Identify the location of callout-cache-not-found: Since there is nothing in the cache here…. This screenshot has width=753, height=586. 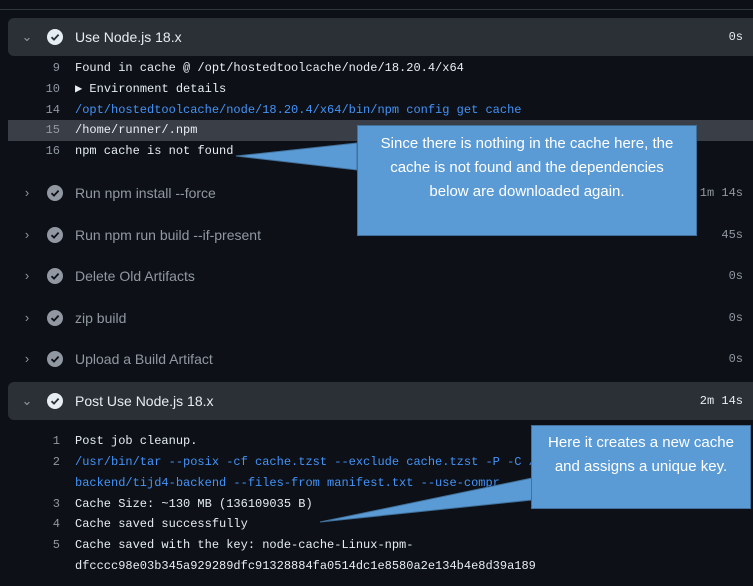
(527, 180).